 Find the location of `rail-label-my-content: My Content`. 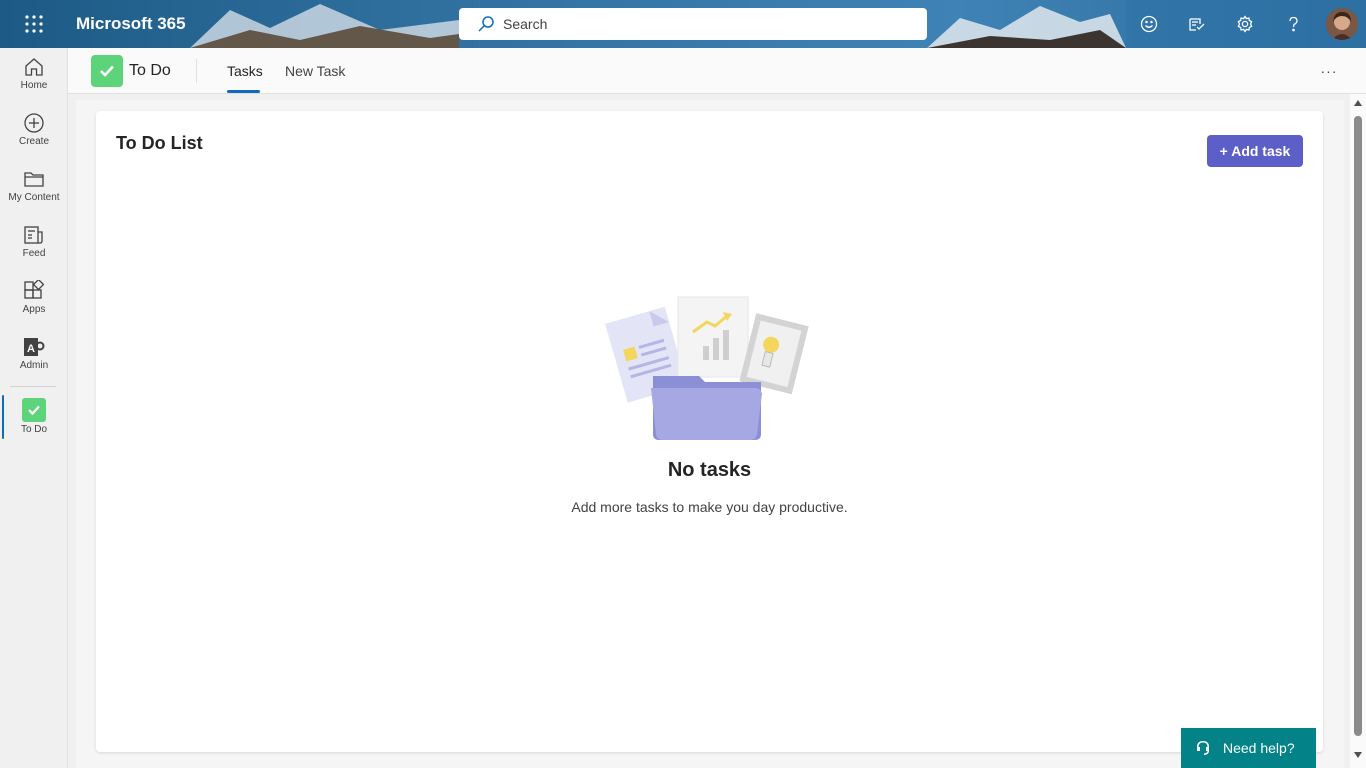

rail-label-my-content: My Content is located at coordinates (34, 197).